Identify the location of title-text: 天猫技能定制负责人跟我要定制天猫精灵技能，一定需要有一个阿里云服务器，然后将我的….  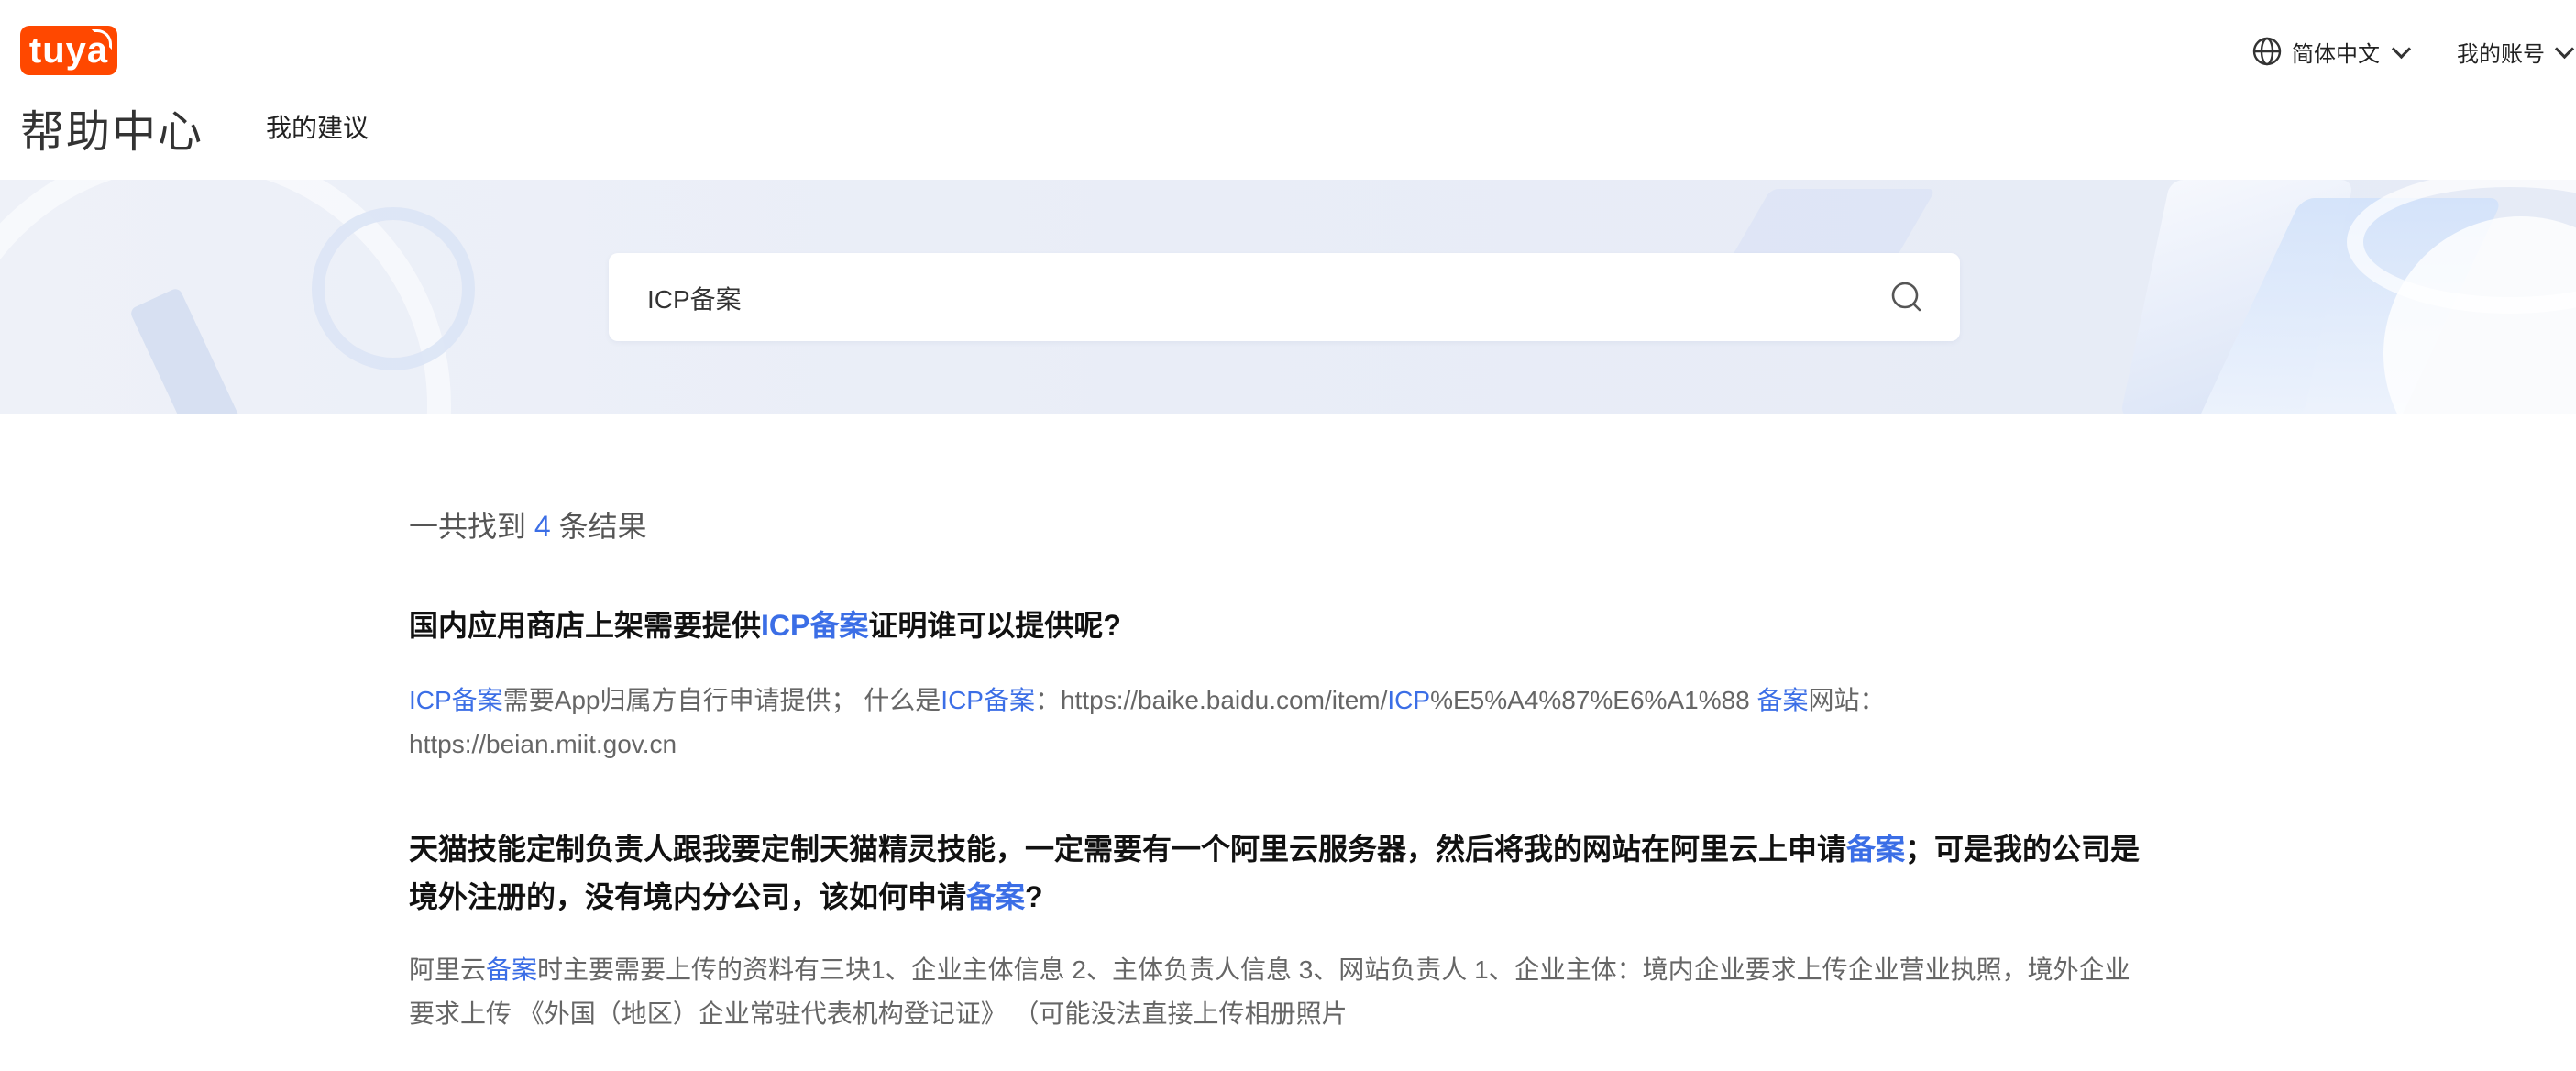
(1128, 849).